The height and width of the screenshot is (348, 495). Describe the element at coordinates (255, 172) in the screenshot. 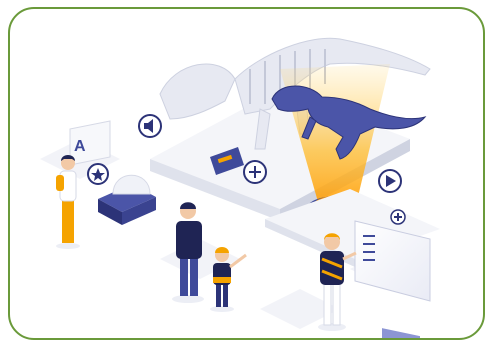

I see `plus-icon` at that location.